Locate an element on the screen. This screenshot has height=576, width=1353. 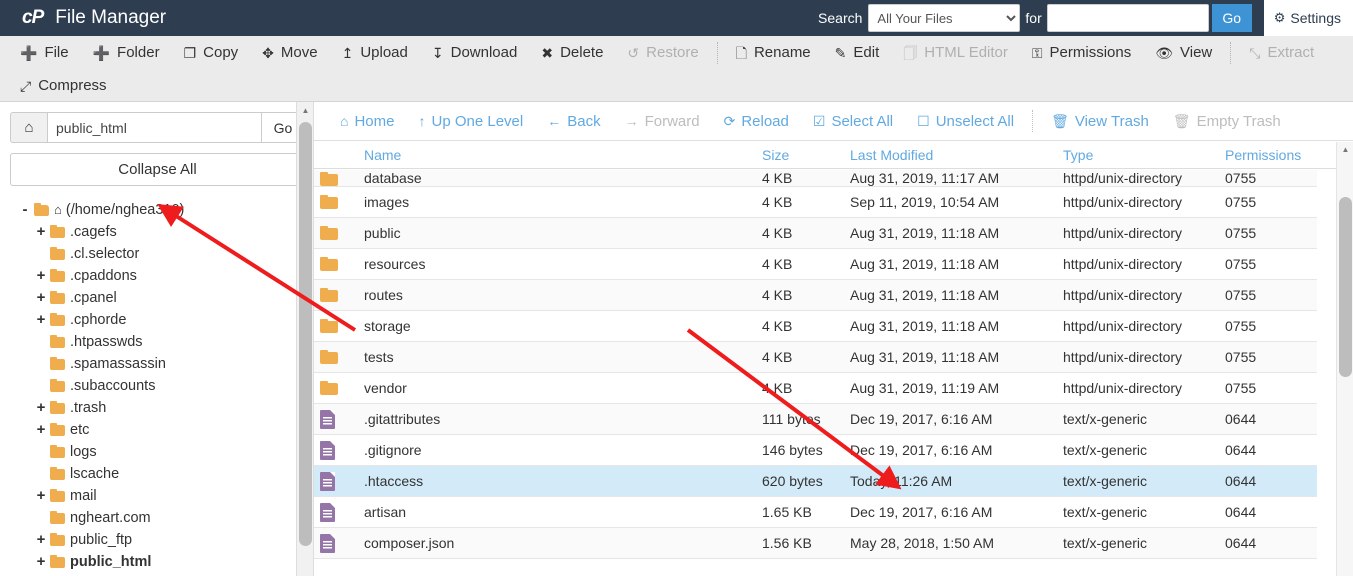
tree-toggle-cpanel-icon: + is located at coordinates (41, 298).